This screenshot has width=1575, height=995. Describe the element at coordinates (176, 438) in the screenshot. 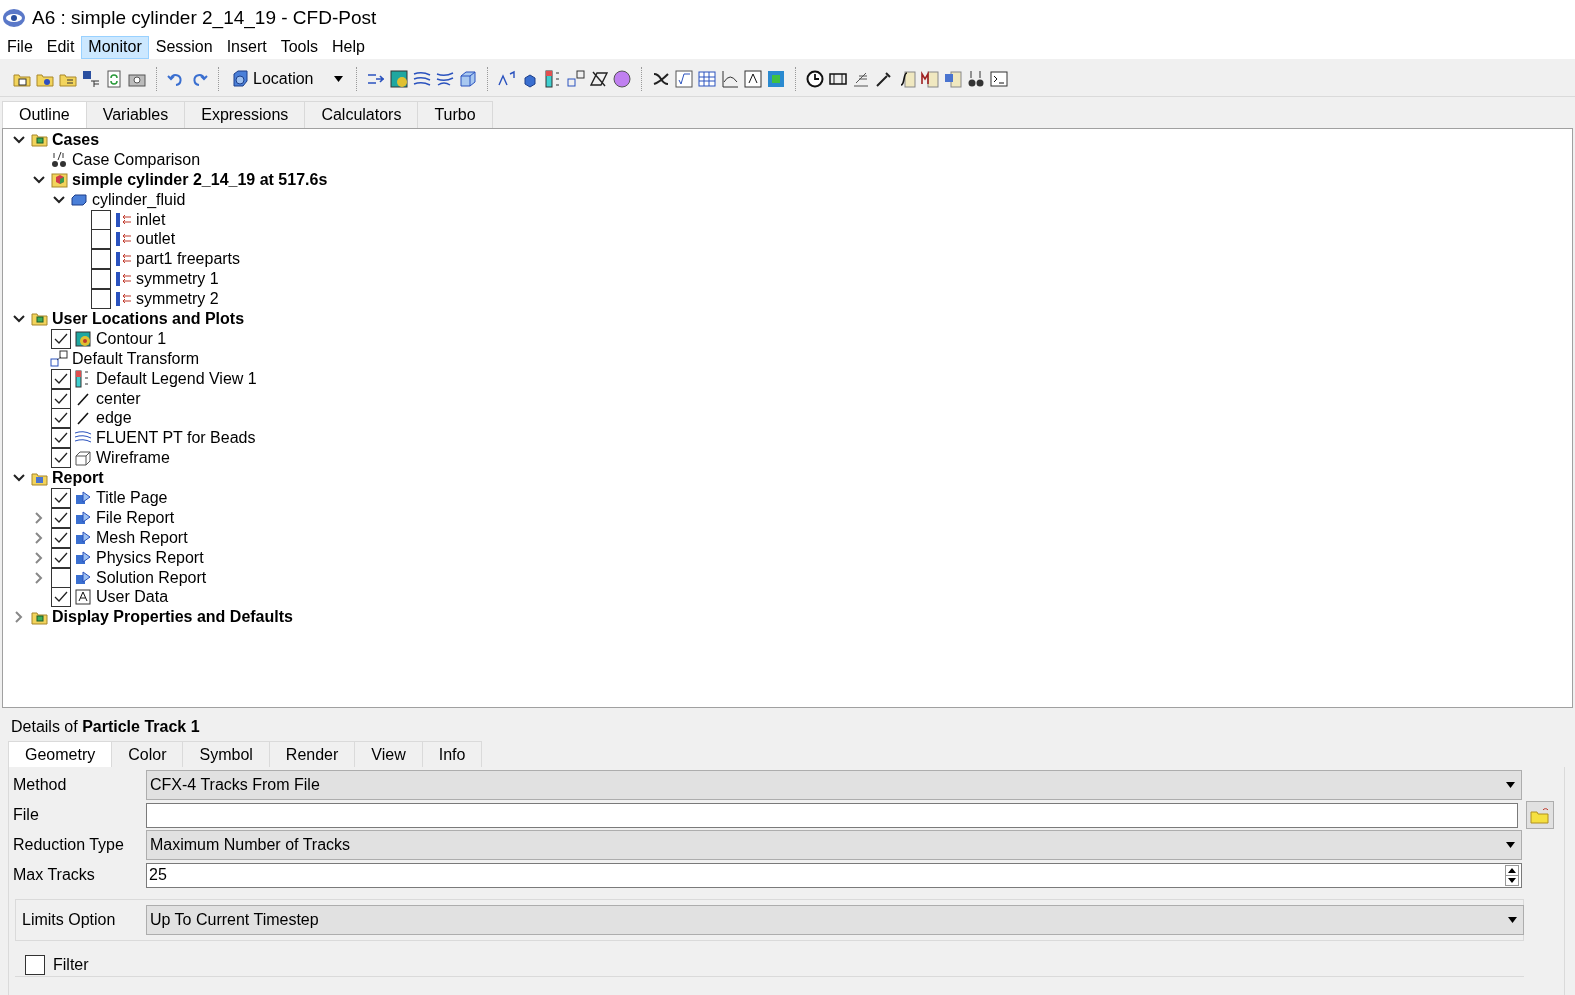

I see `tree-item: FLUENT PT for Beads` at that location.